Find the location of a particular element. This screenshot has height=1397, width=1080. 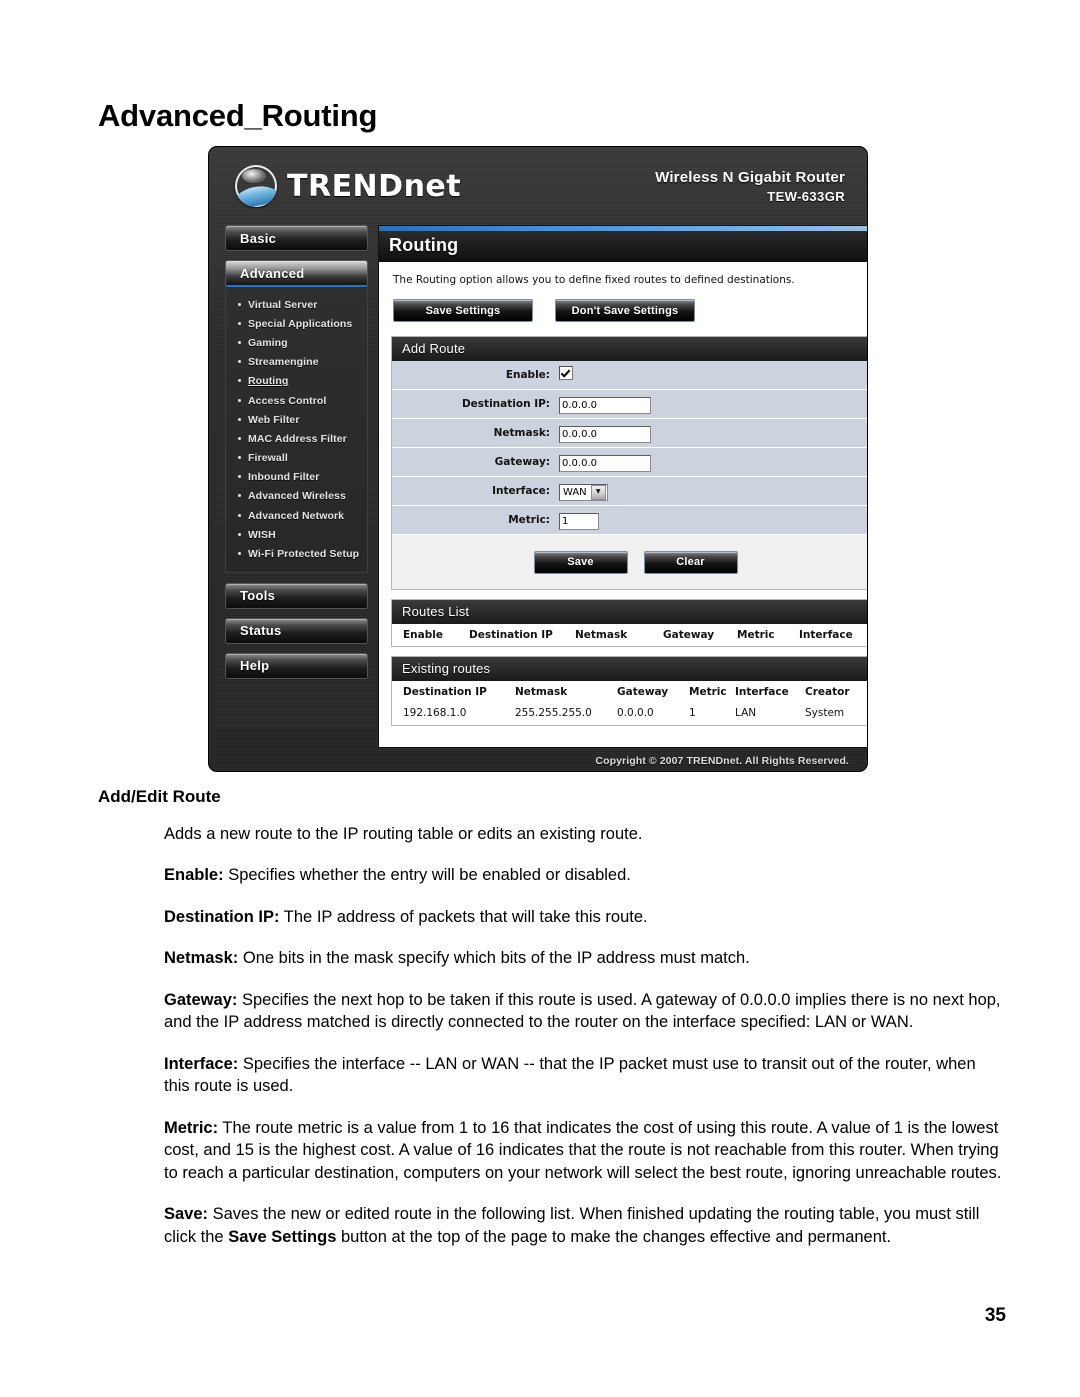

page-number: 35 is located at coordinates (995, 1315).